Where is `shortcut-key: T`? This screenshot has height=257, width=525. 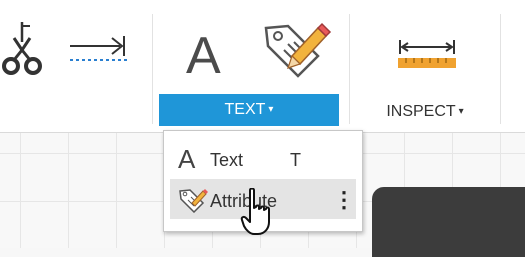 shortcut-key: T is located at coordinates (295, 160).